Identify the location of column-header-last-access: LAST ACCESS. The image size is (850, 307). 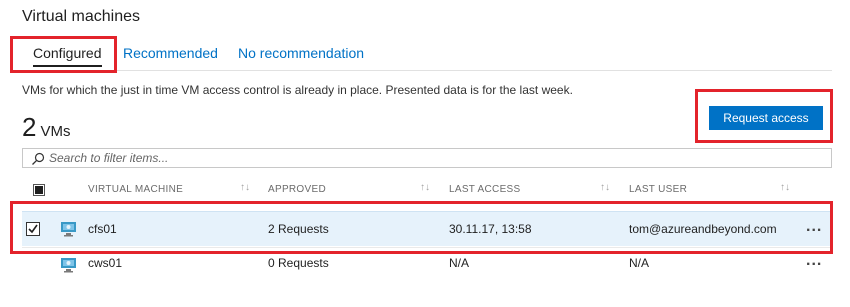
(484, 189).